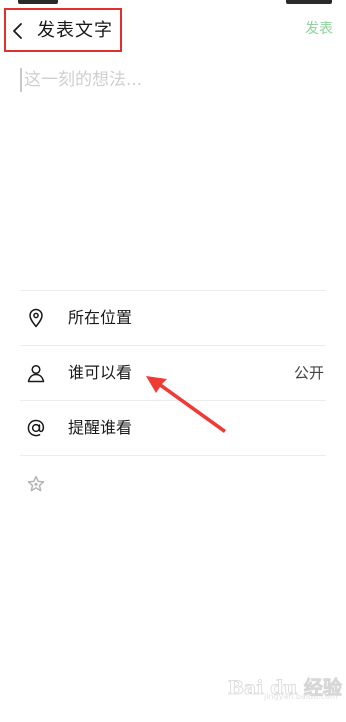  Describe the element at coordinates (173, 372) in the screenshot. I see `option-visibility: 谁可以看 公开` at that location.